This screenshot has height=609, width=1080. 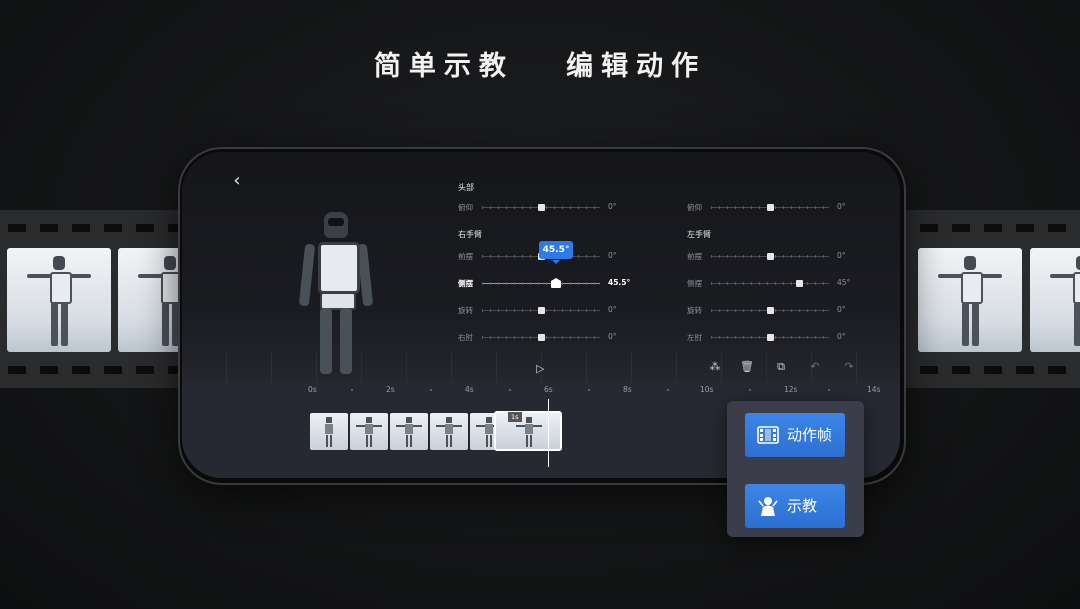 What do you see at coordinates (715, 367) in the screenshot?
I see `group-icon: ⁂` at bounding box center [715, 367].